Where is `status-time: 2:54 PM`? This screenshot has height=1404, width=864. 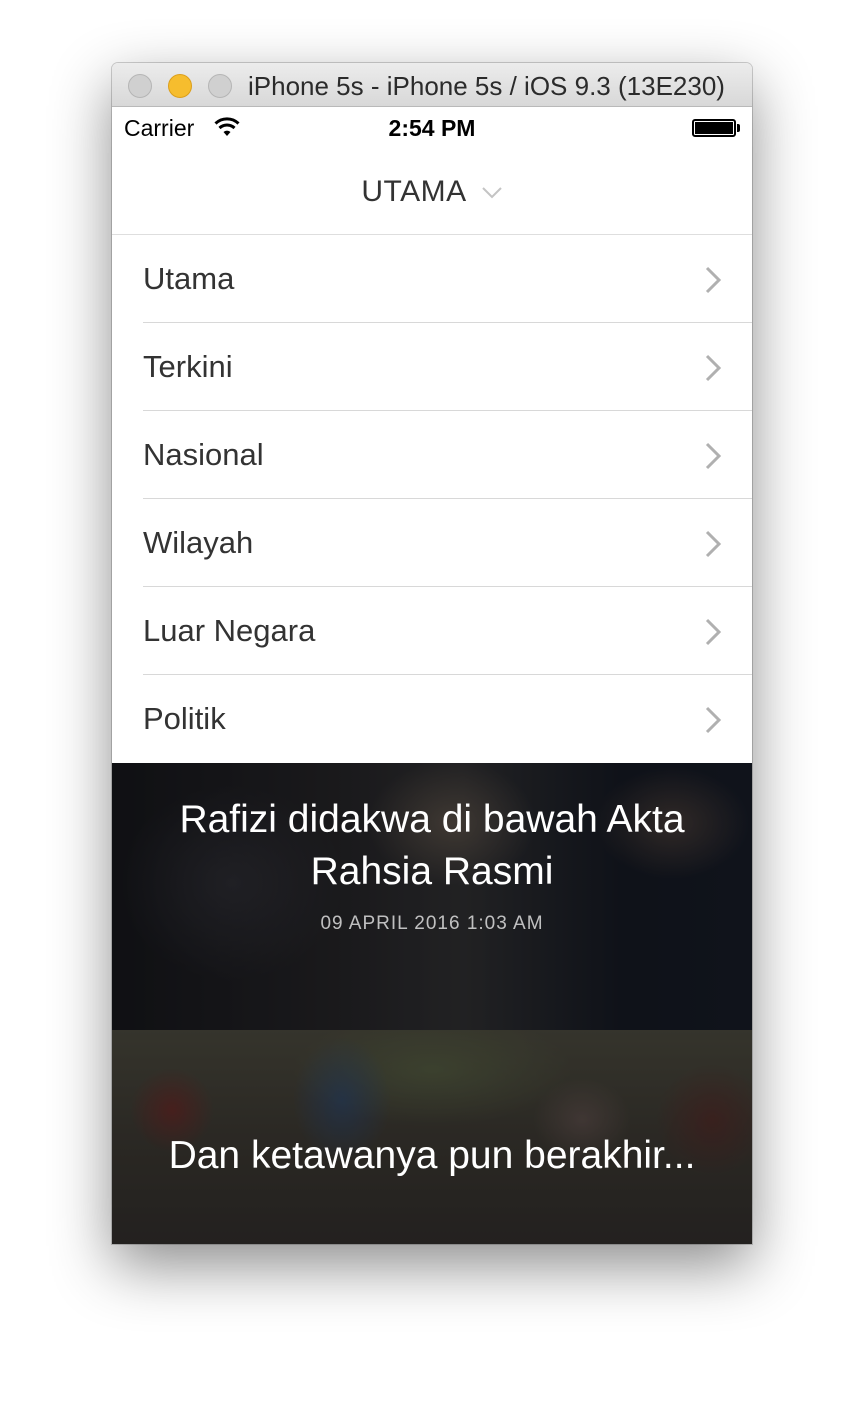 status-time: 2:54 PM is located at coordinates (432, 128).